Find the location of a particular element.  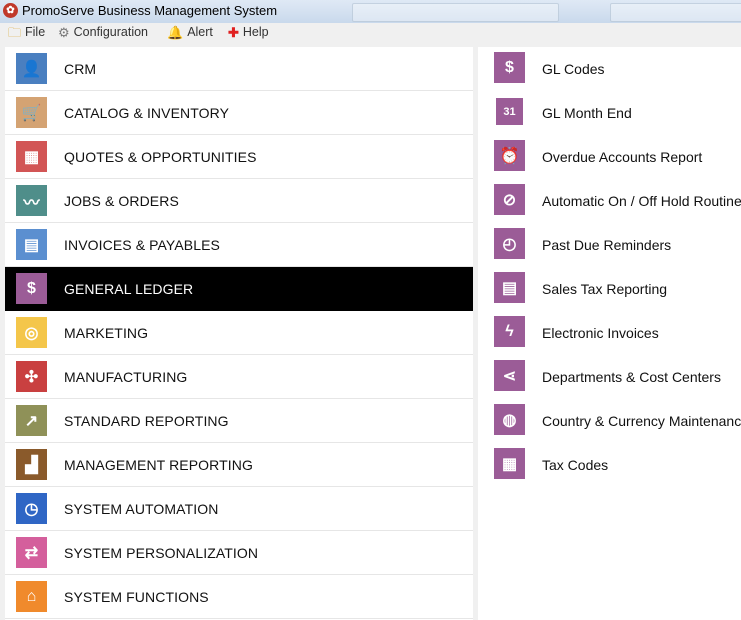

folder-icon: 🗀 is located at coordinates (15, 32).